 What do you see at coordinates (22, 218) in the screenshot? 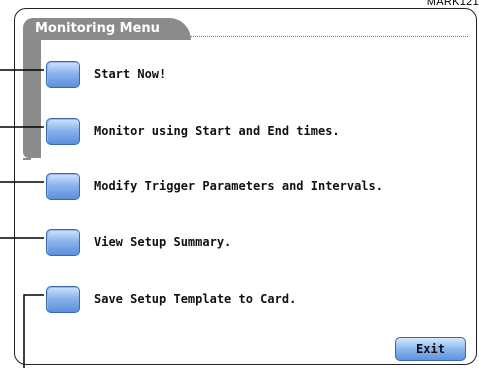
I see `callout-lines` at bounding box center [22, 218].